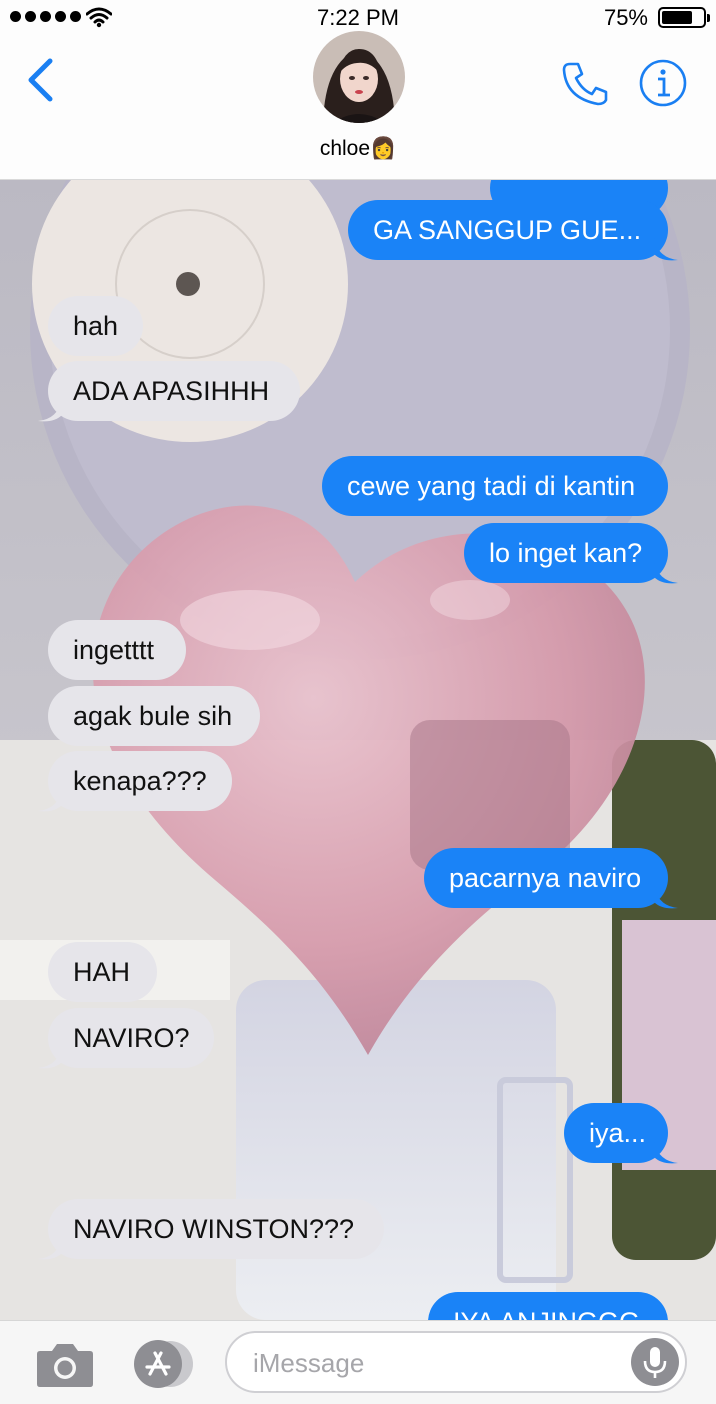 This screenshot has width=716, height=1404. Describe the element at coordinates (131, 1038) in the screenshot. I see `incoming-message-bubble: NAVIRO?` at that location.